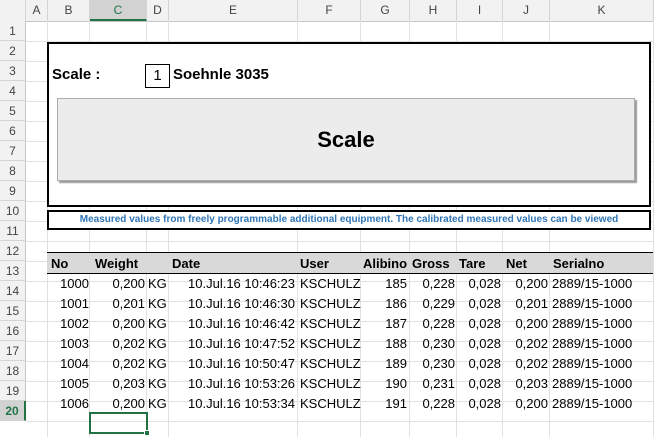 The width and height of the screenshot is (654, 437). I want to click on row-header-1: 1, so click(13, 31).